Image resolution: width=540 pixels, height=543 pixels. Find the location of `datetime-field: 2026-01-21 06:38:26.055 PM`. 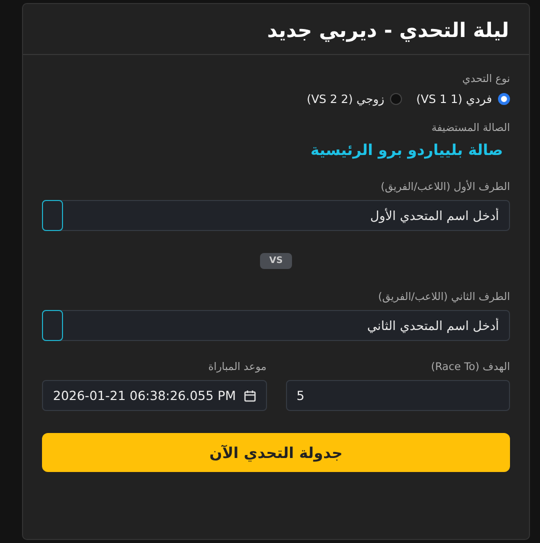

datetime-field: 2026-01-21 06:38:26.055 PM is located at coordinates (154, 395).